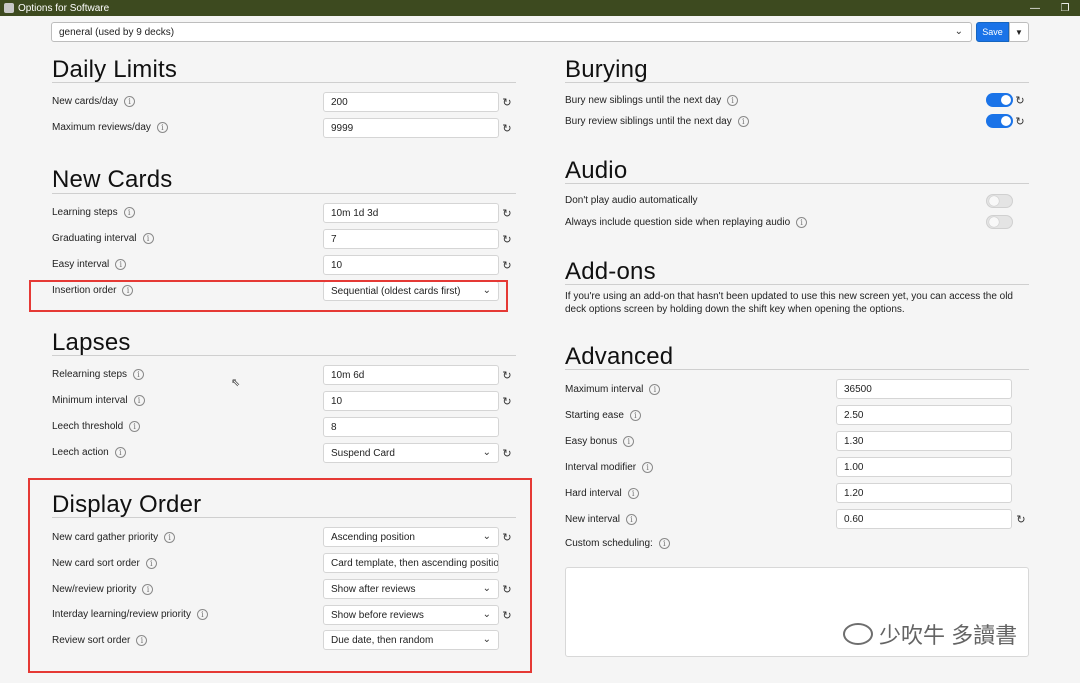  I want to click on window-title: Options for Software, so click(64, 8).